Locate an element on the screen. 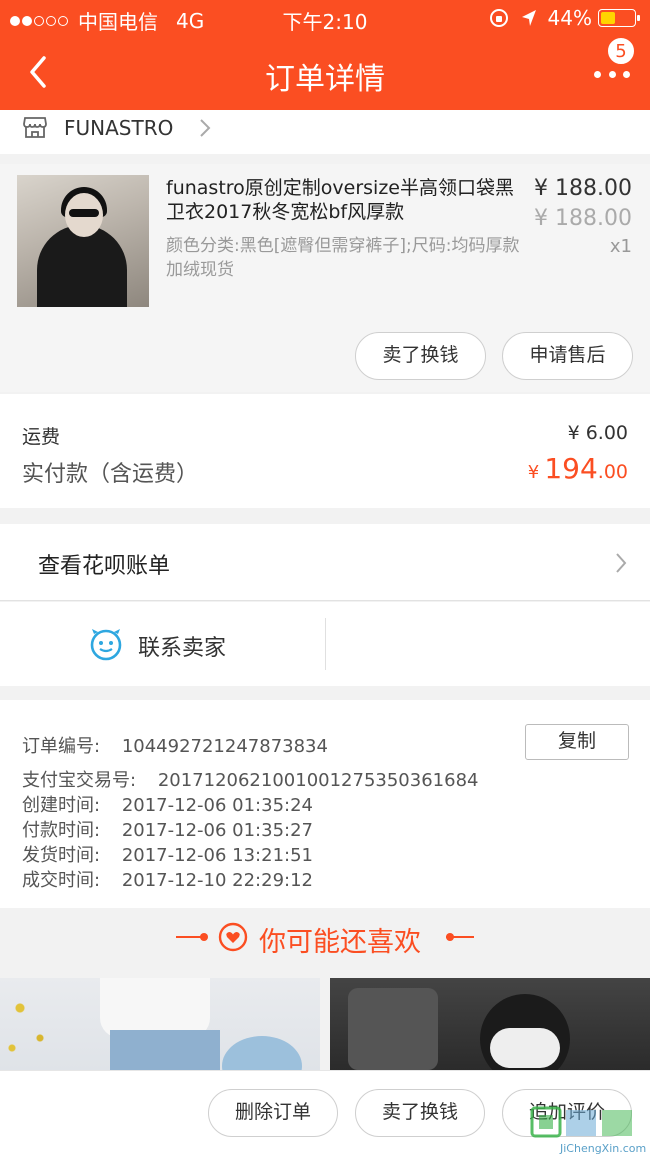 Image resolution: width=650 pixels, height=1156 pixels. total-currency: ¥ is located at coordinates (533, 472).